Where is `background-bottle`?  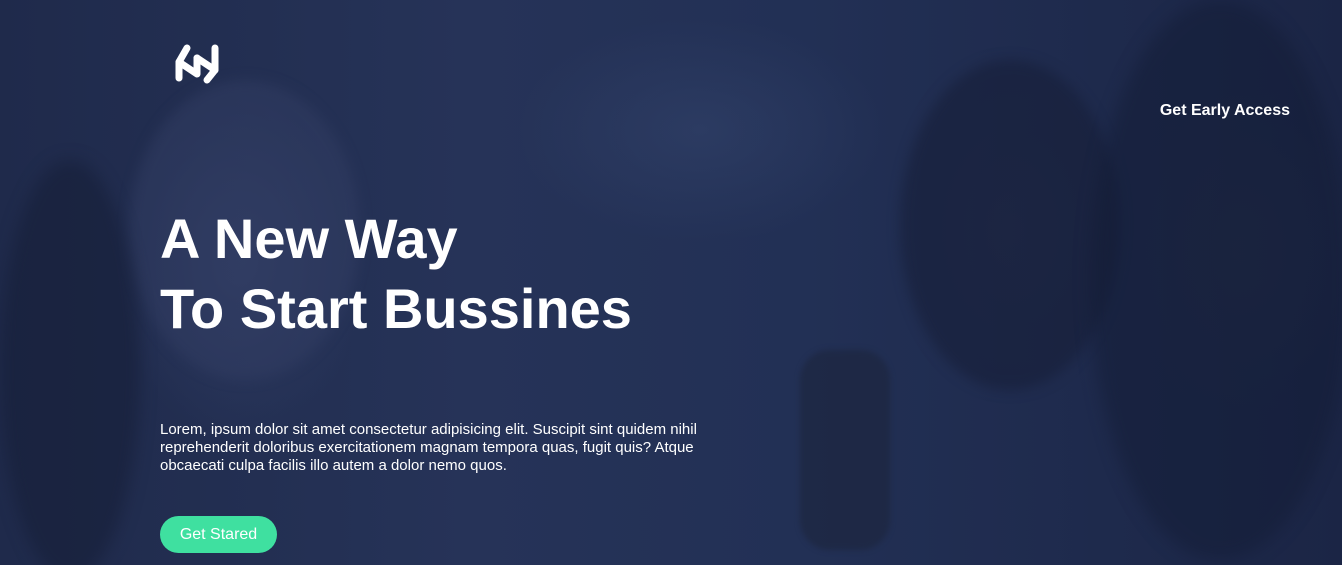
background-bottle is located at coordinates (845, 450).